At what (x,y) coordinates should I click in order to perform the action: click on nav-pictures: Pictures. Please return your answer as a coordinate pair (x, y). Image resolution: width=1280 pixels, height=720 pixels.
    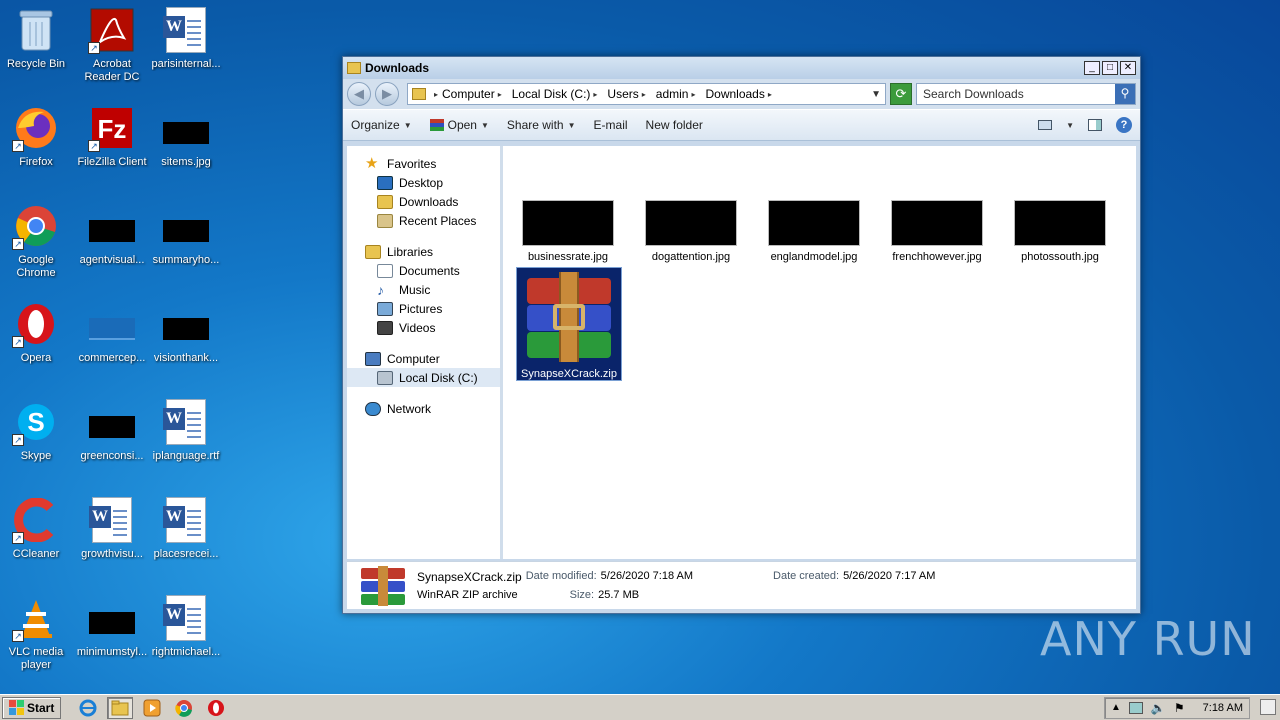
    Looking at the image, I should click on (423, 308).